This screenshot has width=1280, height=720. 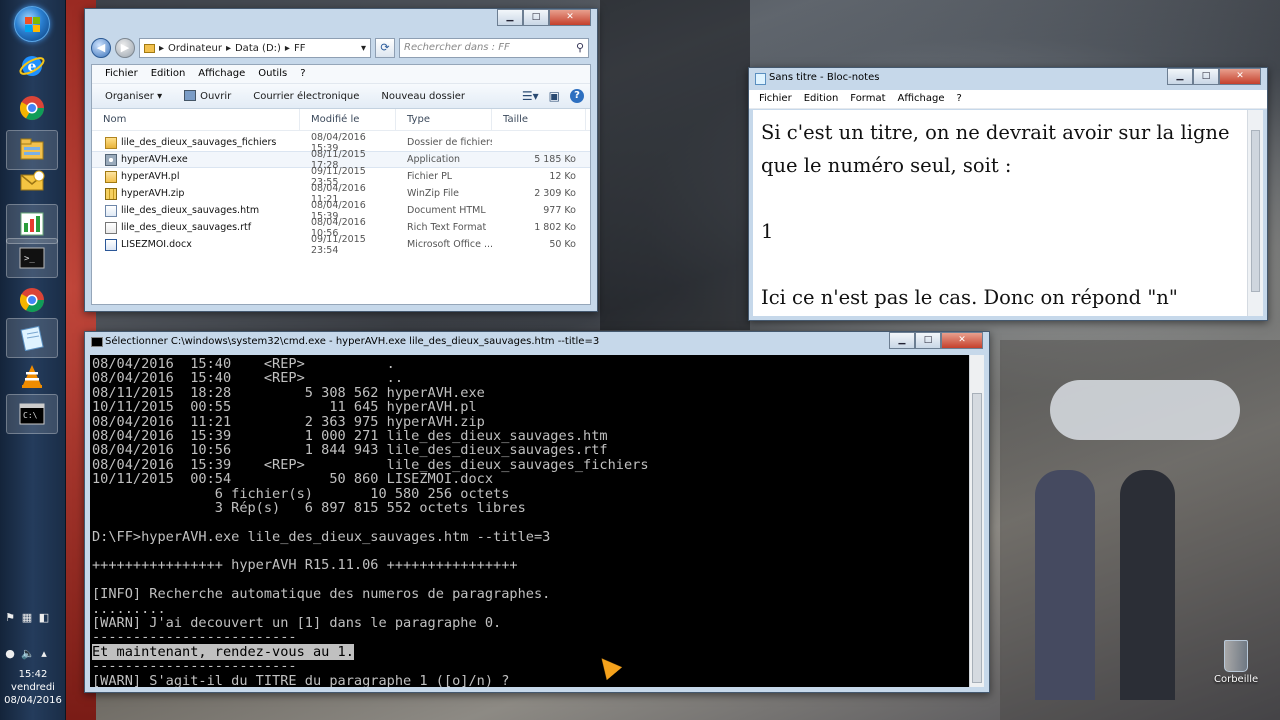 What do you see at coordinates (1236, 662) in the screenshot?
I see `recycle-bin: Corbeille` at bounding box center [1236, 662].